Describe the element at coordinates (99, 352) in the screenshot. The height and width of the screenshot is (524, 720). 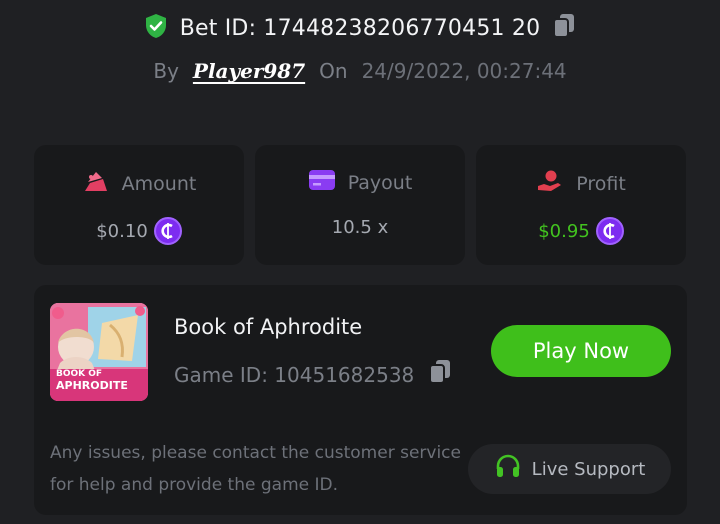
I see `game-thumbnail: BOOK OF APHRODITE` at that location.